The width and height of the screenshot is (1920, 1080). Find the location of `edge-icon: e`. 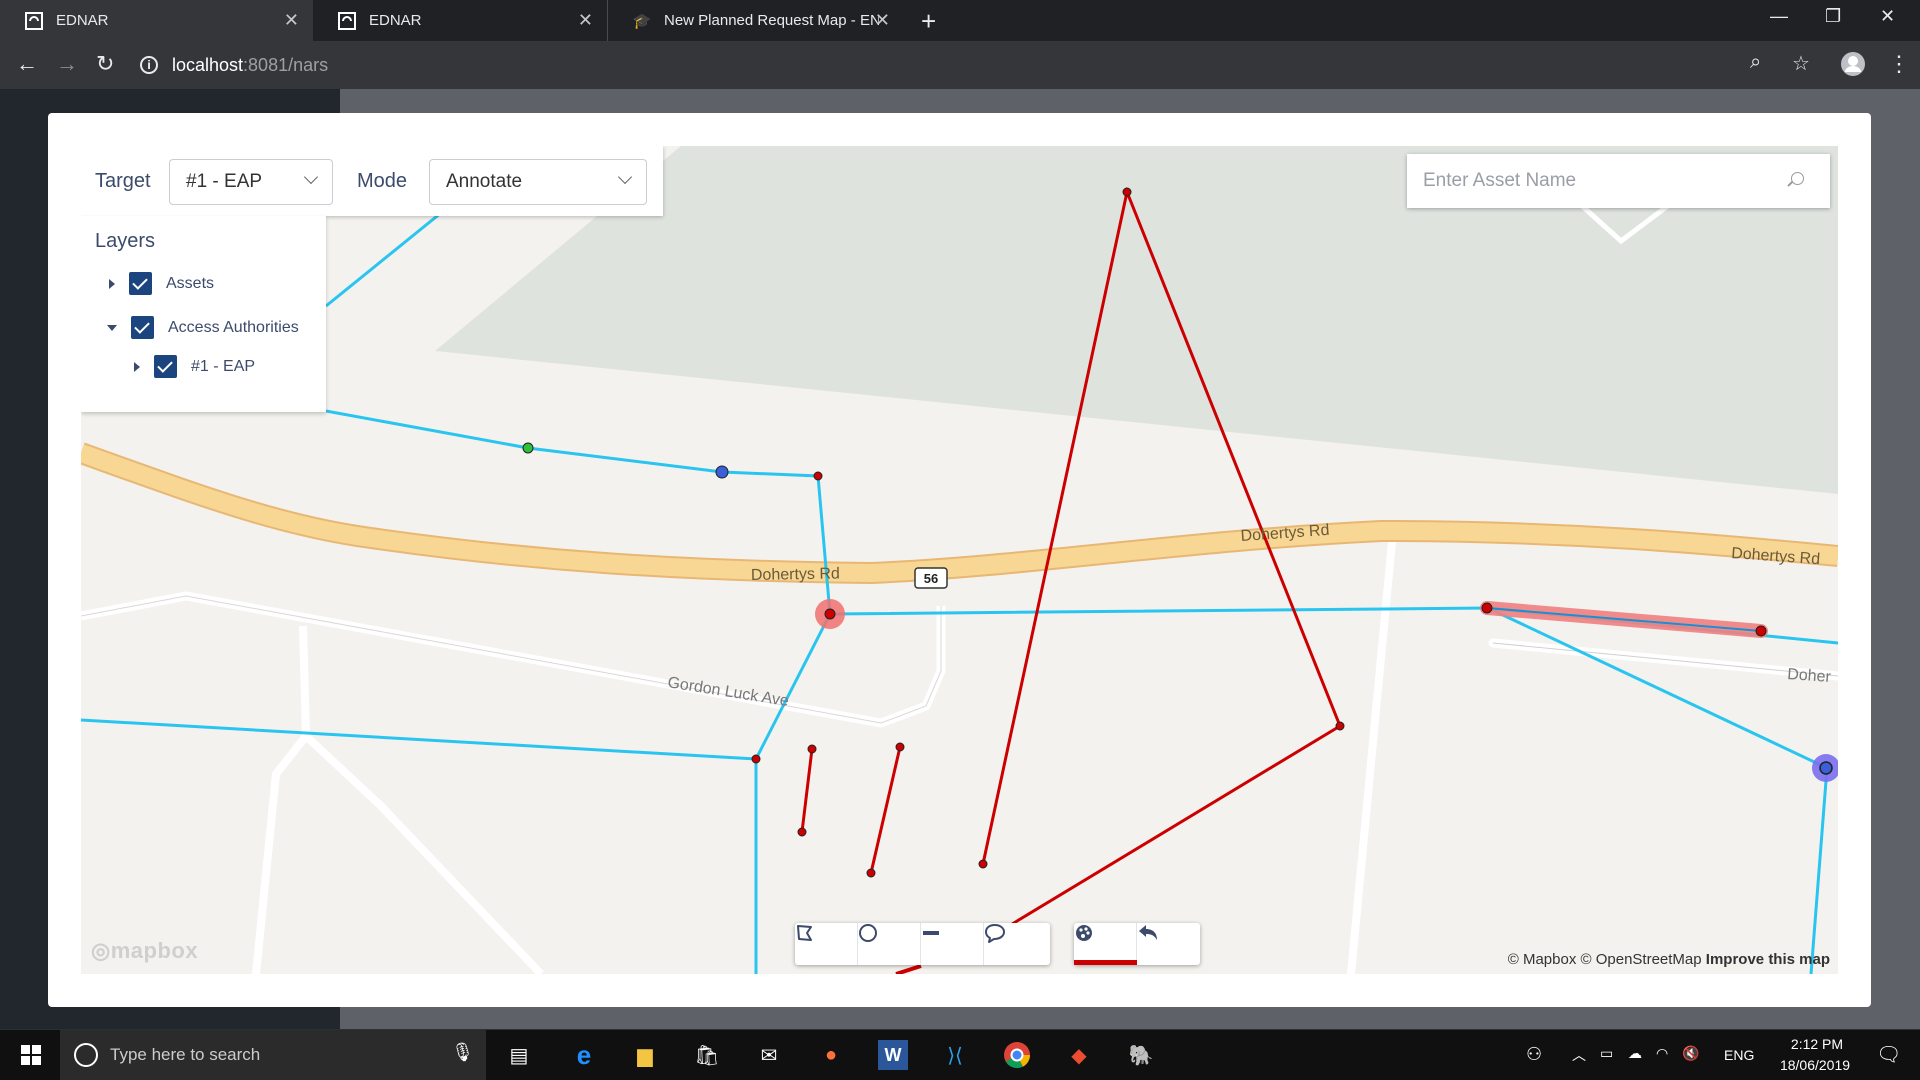

edge-icon: e is located at coordinates (584, 1055).